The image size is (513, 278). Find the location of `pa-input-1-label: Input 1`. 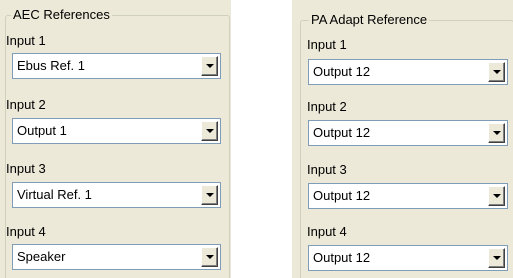

pa-input-1-label: Input 1 is located at coordinates (327, 44).